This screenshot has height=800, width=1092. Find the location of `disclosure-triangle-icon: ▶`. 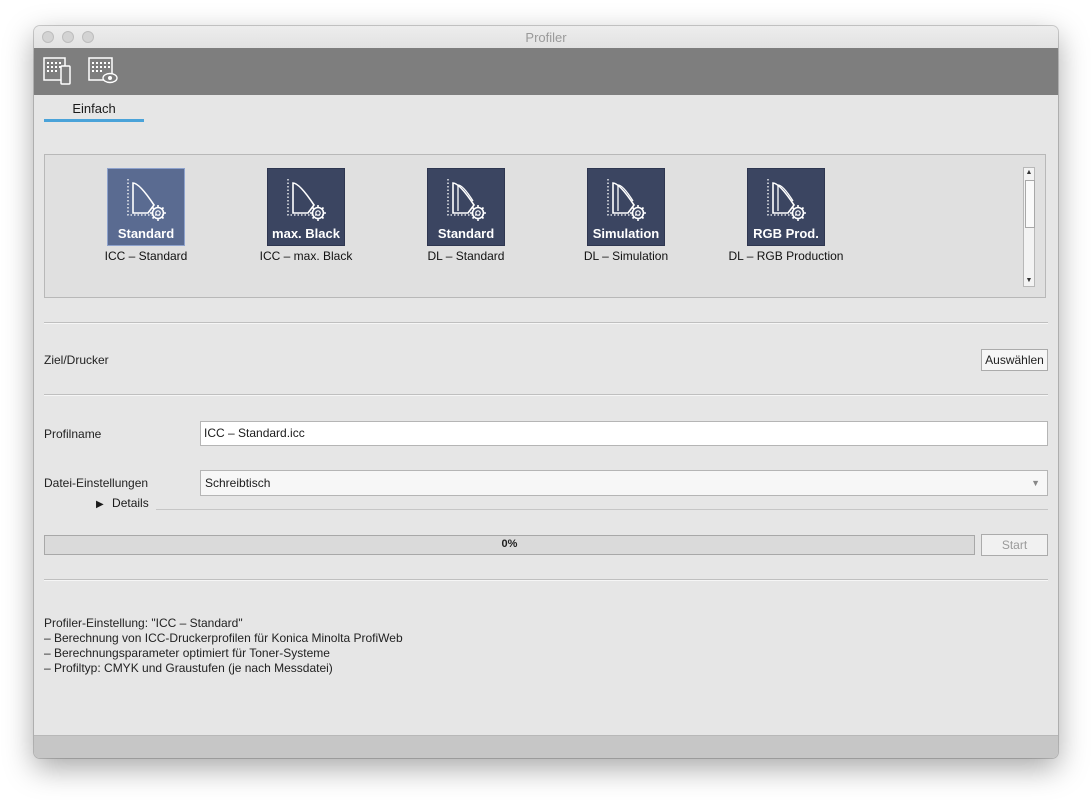

disclosure-triangle-icon: ▶ is located at coordinates (100, 504).